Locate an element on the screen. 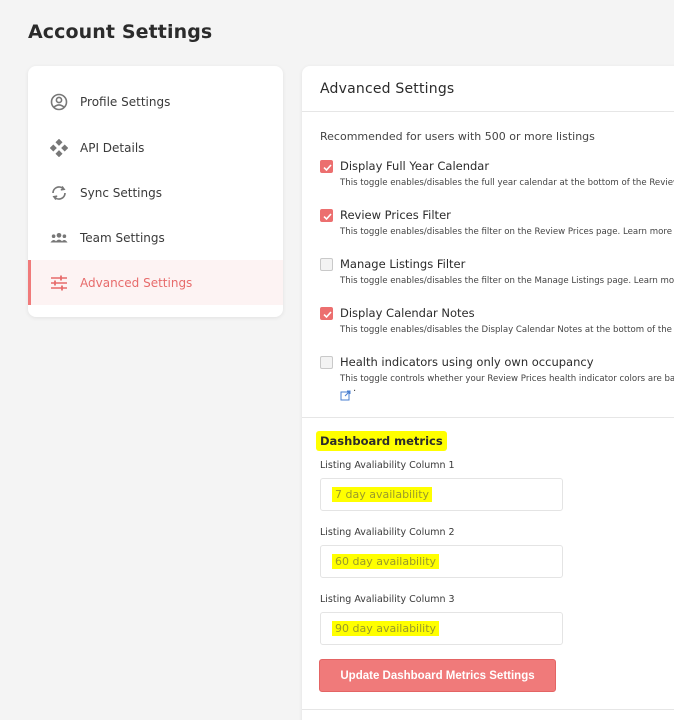  external-link-icon is located at coordinates (345, 395).